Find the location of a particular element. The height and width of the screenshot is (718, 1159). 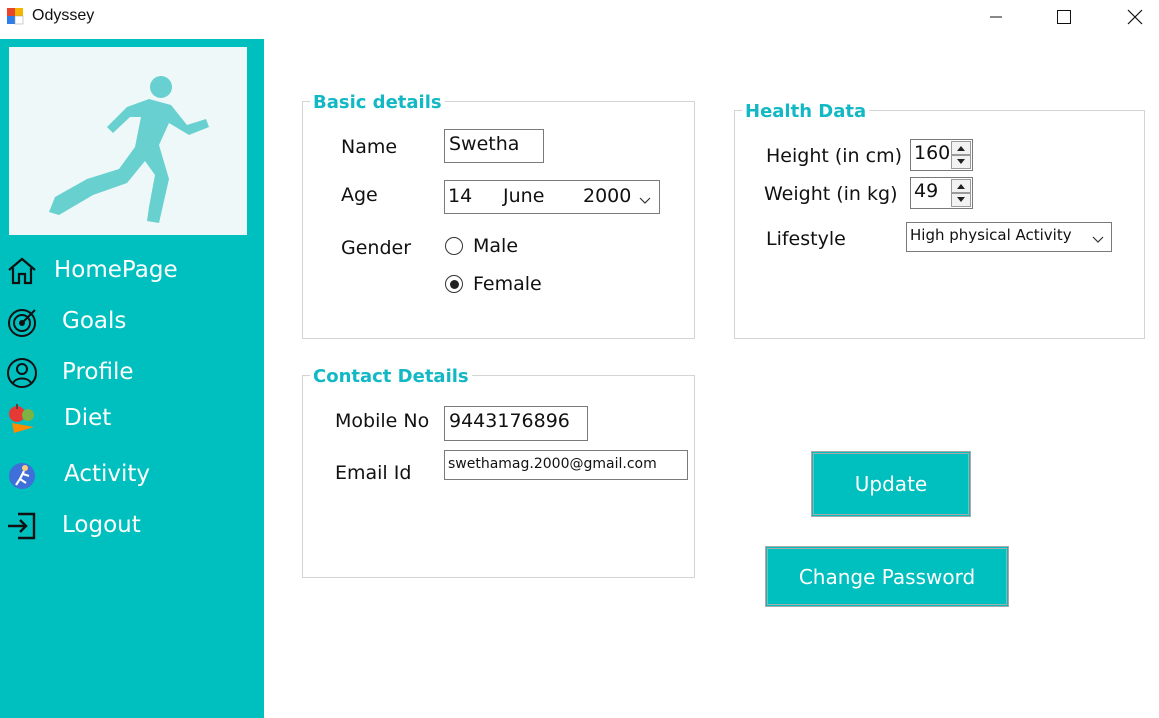

email-label: Email Id is located at coordinates (373, 473).